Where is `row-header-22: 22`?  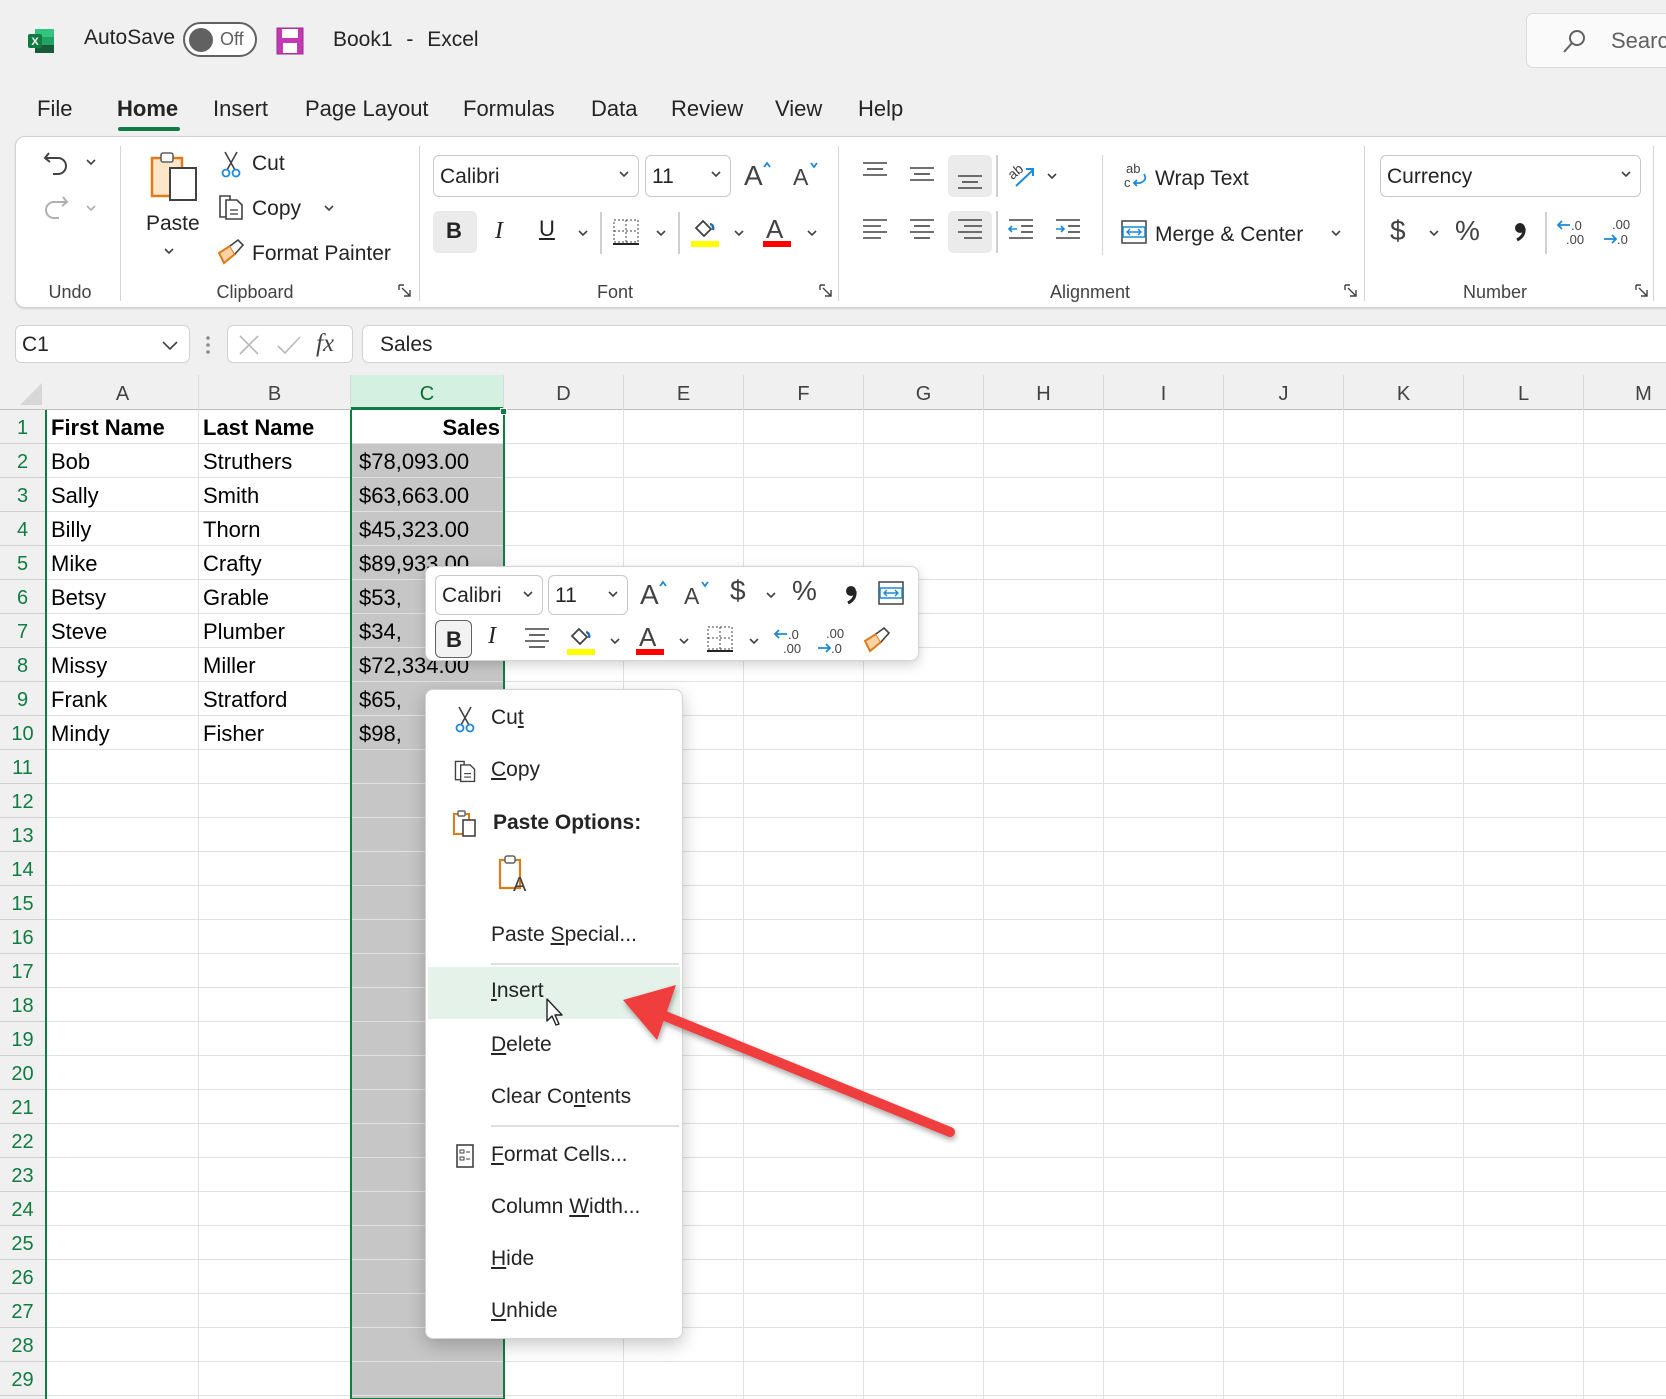 row-header-22: 22 is located at coordinates (22, 1141).